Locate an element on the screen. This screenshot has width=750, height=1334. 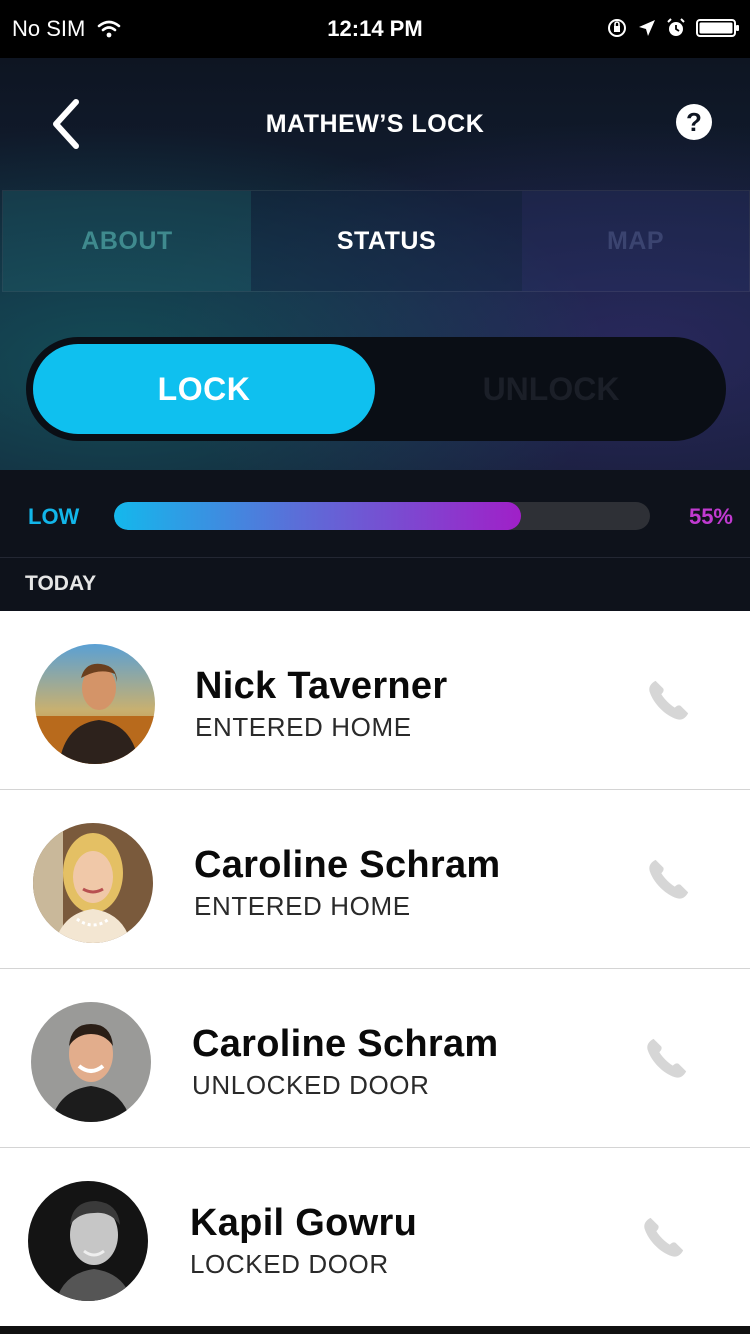
battery-percent: 55% is located at coordinates (710, 516).